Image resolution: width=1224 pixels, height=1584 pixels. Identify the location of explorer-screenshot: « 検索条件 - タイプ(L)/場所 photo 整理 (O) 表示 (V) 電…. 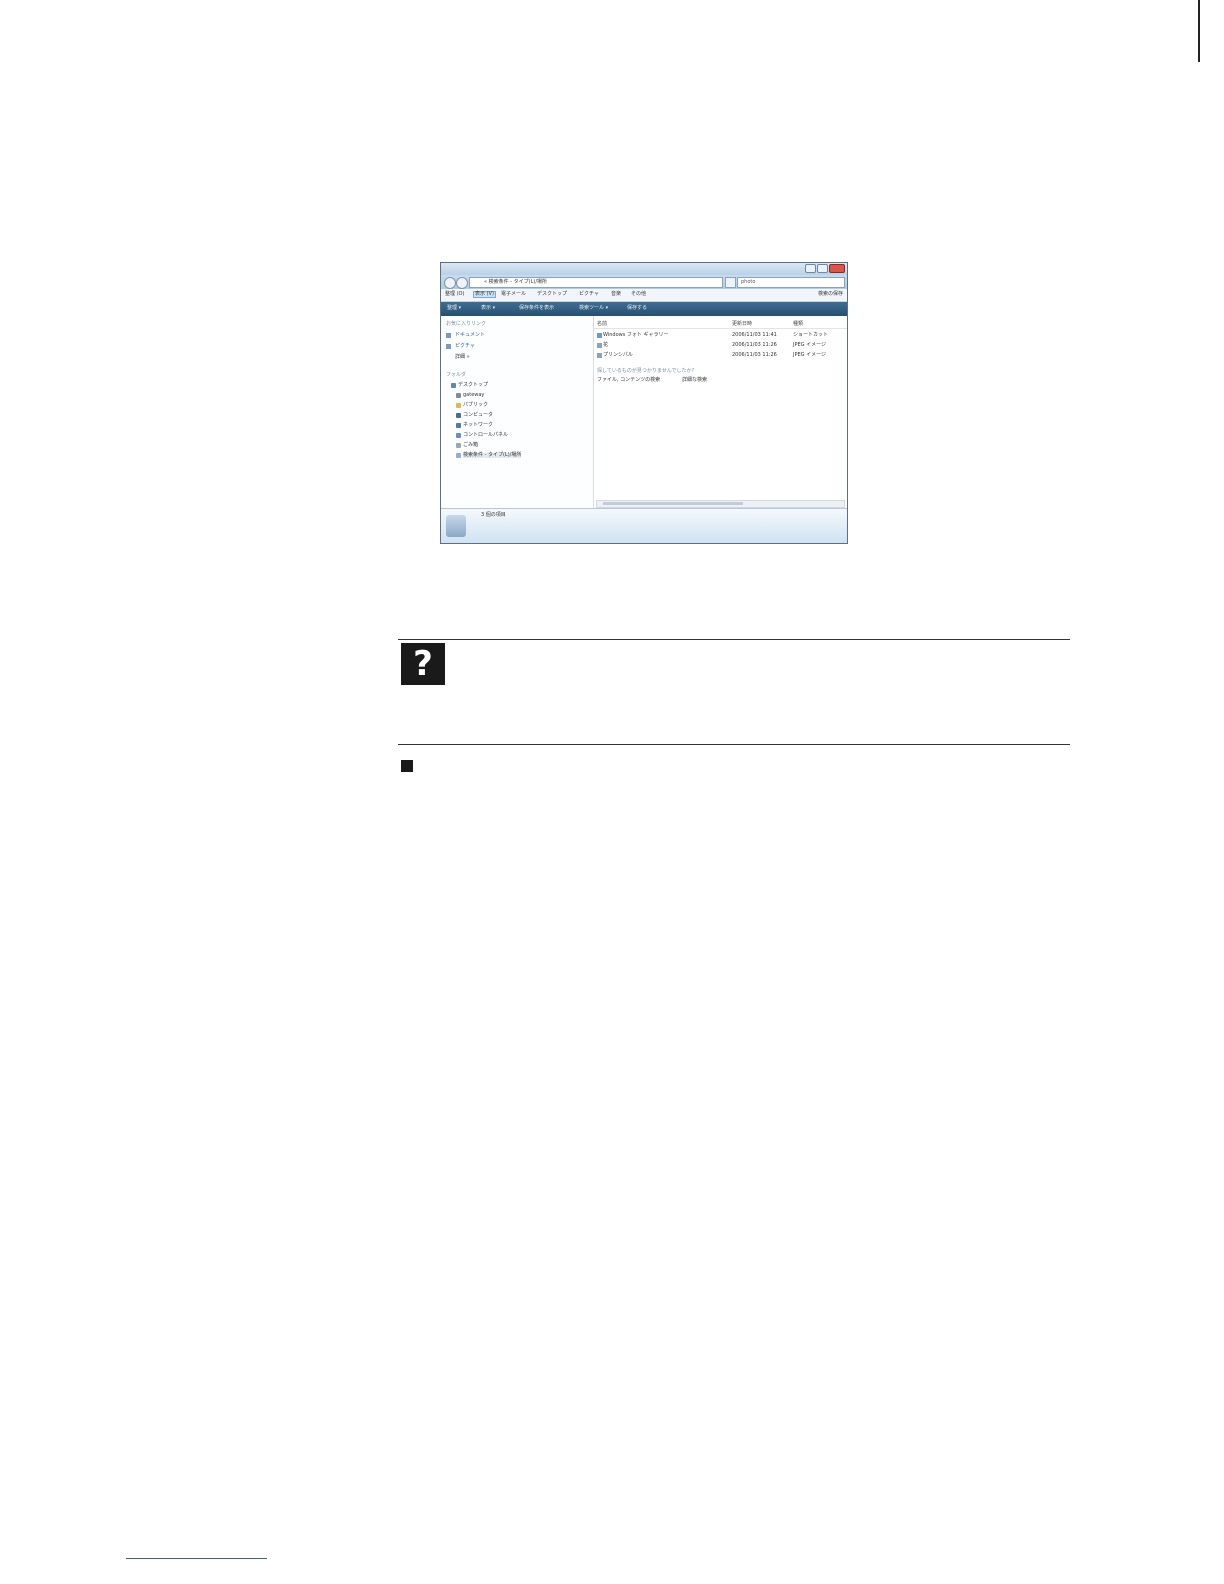
(644, 403).